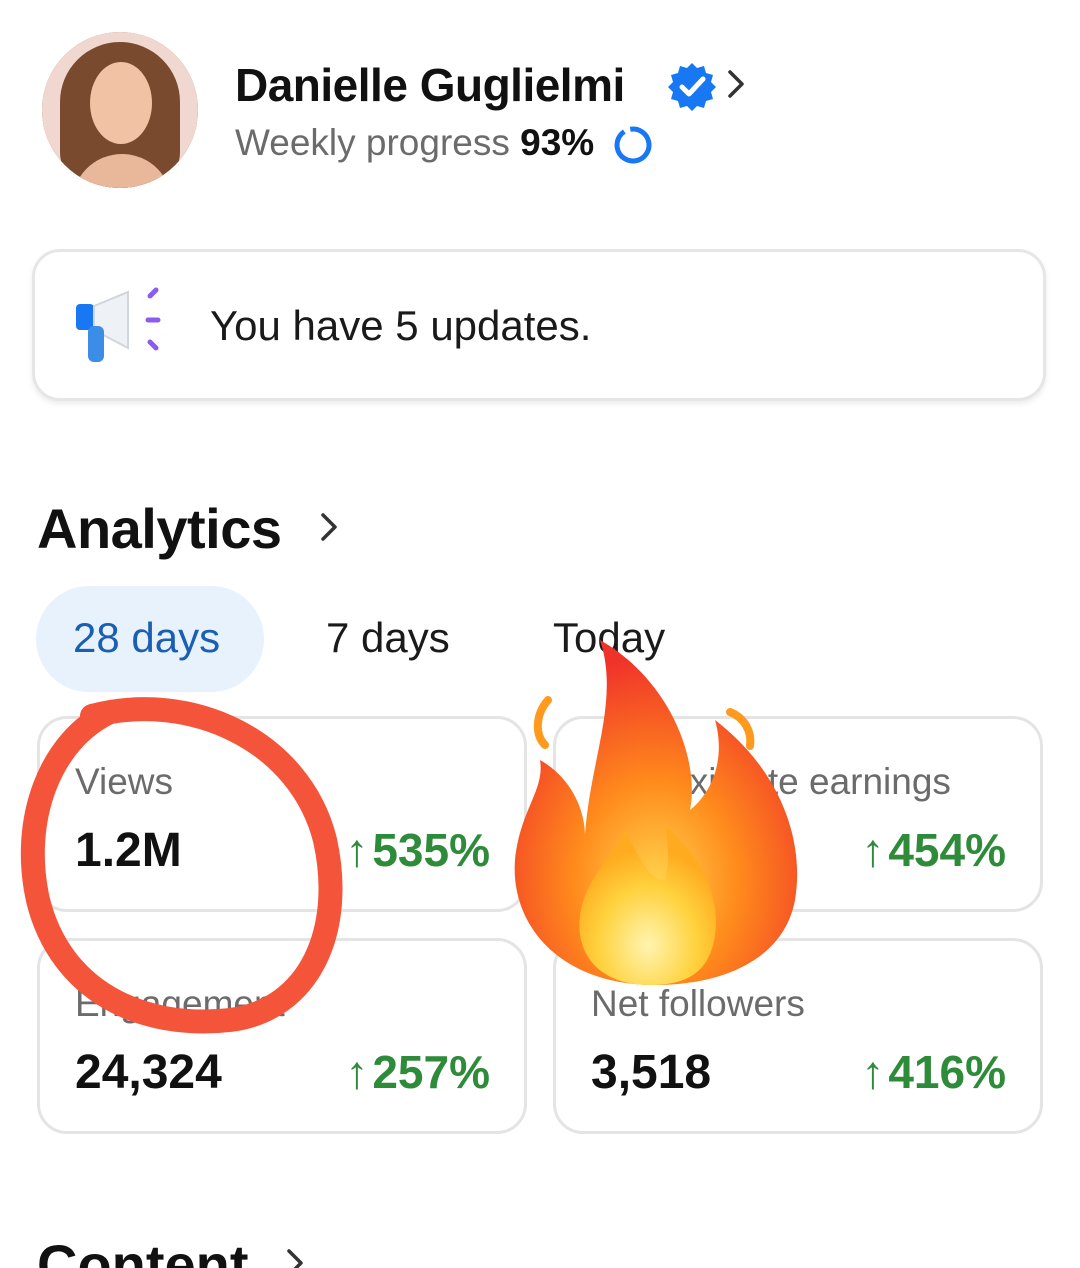 Image resolution: width=1080 pixels, height=1268 pixels. I want to click on tab-28-days: 28 days, so click(146, 638).